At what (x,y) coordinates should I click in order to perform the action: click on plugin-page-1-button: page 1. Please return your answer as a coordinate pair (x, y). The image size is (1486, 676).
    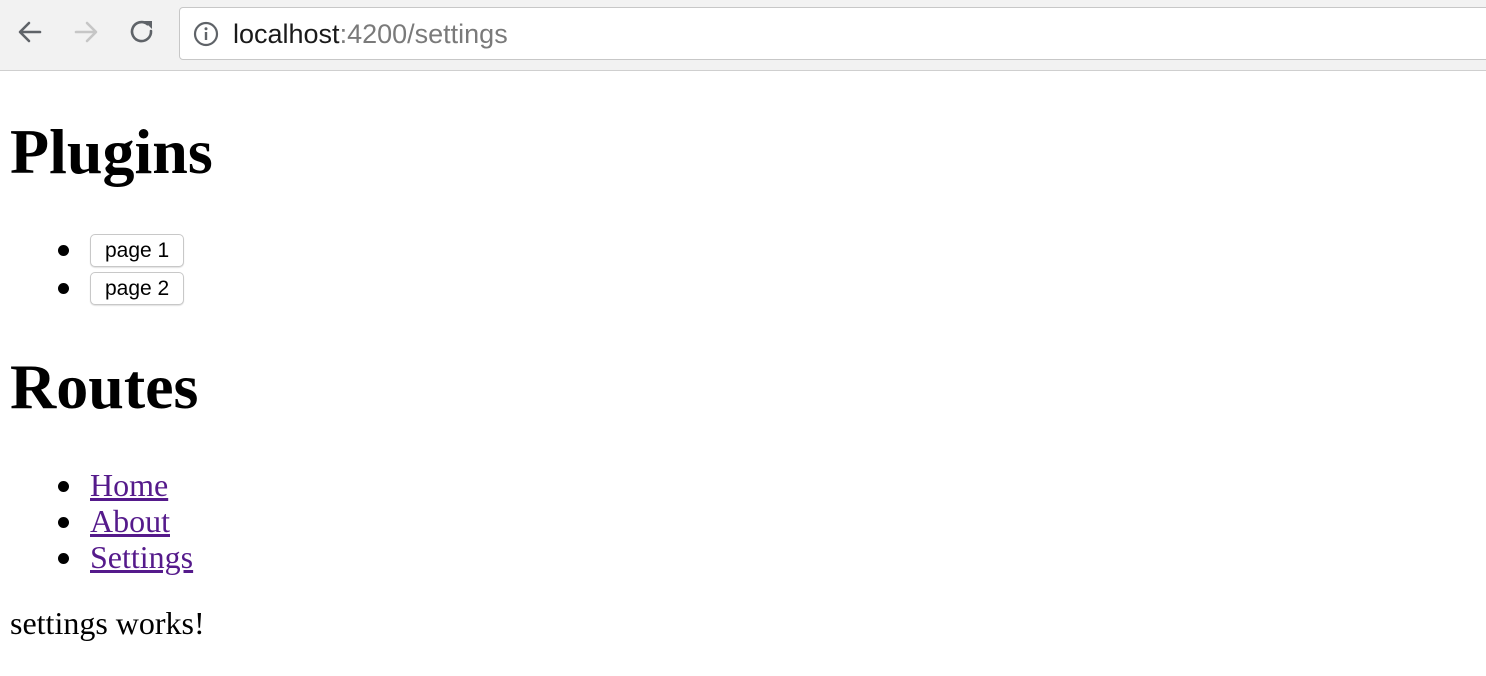
    Looking at the image, I should click on (137, 250).